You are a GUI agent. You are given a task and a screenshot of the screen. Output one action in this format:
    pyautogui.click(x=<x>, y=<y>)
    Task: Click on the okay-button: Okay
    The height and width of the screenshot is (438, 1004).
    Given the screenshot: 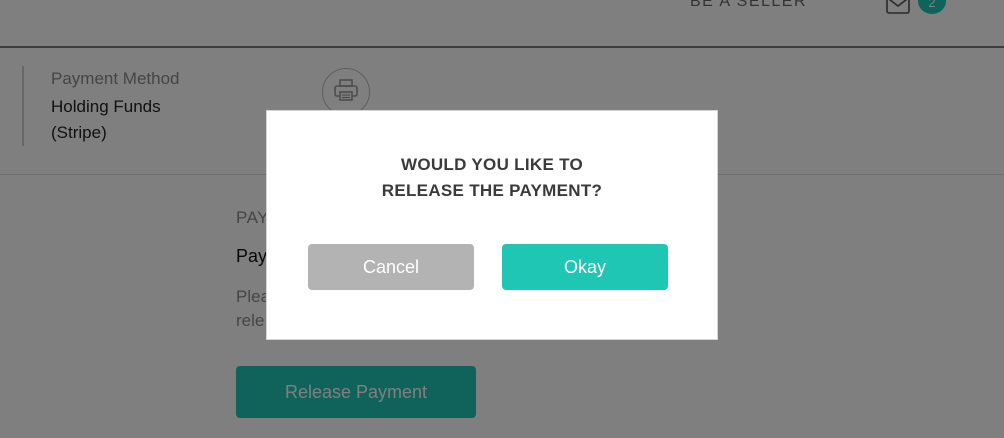 What is the action you would take?
    pyautogui.click(x=585, y=267)
    